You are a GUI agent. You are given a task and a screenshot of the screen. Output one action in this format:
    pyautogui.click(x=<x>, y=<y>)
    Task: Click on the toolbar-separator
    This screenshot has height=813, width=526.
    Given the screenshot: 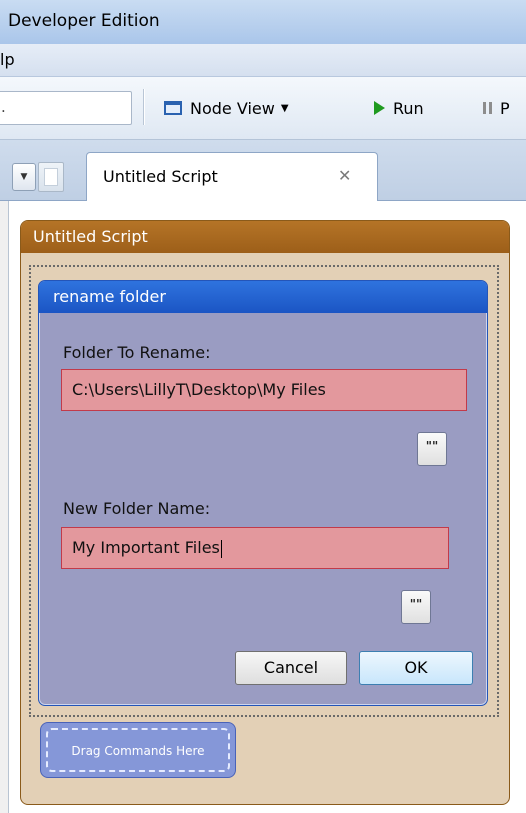 What is the action you would take?
    pyautogui.click(x=143, y=107)
    